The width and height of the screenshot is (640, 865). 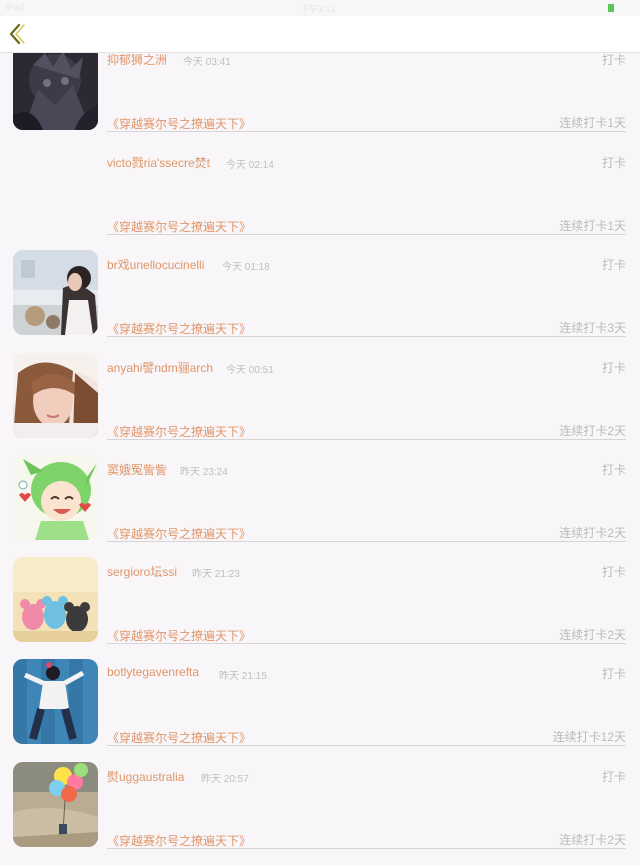 What do you see at coordinates (611, 8) in the screenshot?
I see `battery-icon` at bounding box center [611, 8].